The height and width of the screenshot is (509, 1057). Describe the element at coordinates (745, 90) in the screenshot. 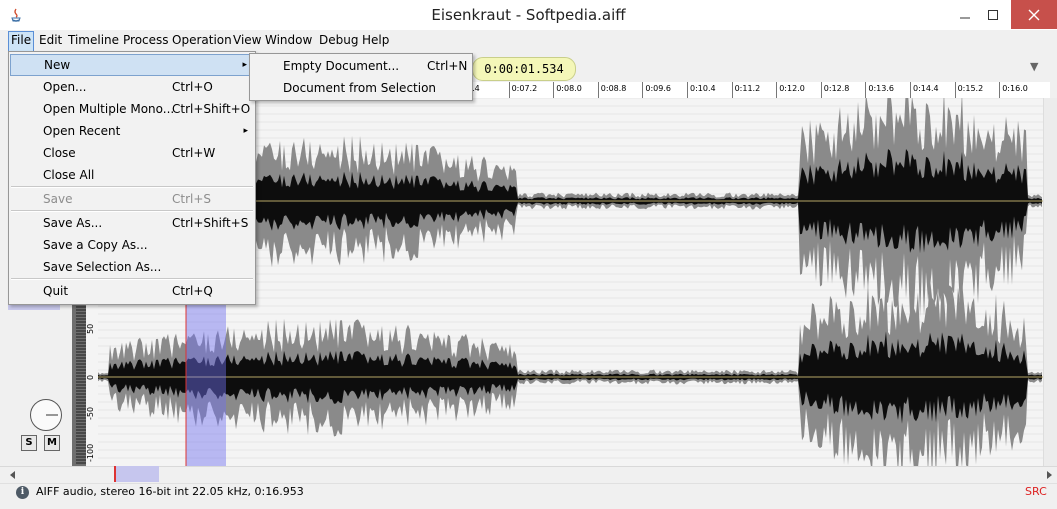

I see `ruler-tick: 0:11.2` at that location.